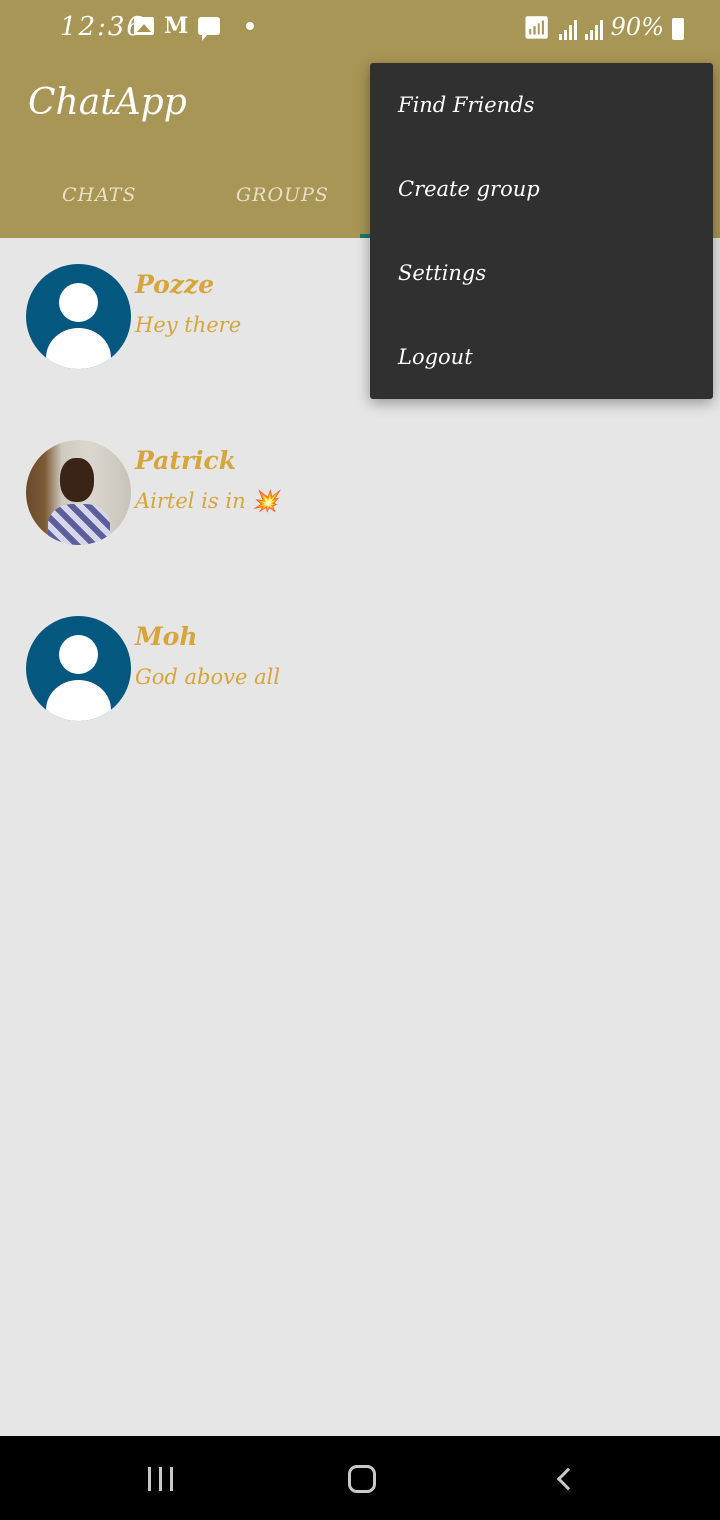 Image resolution: width=720 pixels, height=1520 pixels. What do you see at coordinates (99, 195) in the screenshot?
I see `tab-chats: CHATS` at bounding box center [99, 195].